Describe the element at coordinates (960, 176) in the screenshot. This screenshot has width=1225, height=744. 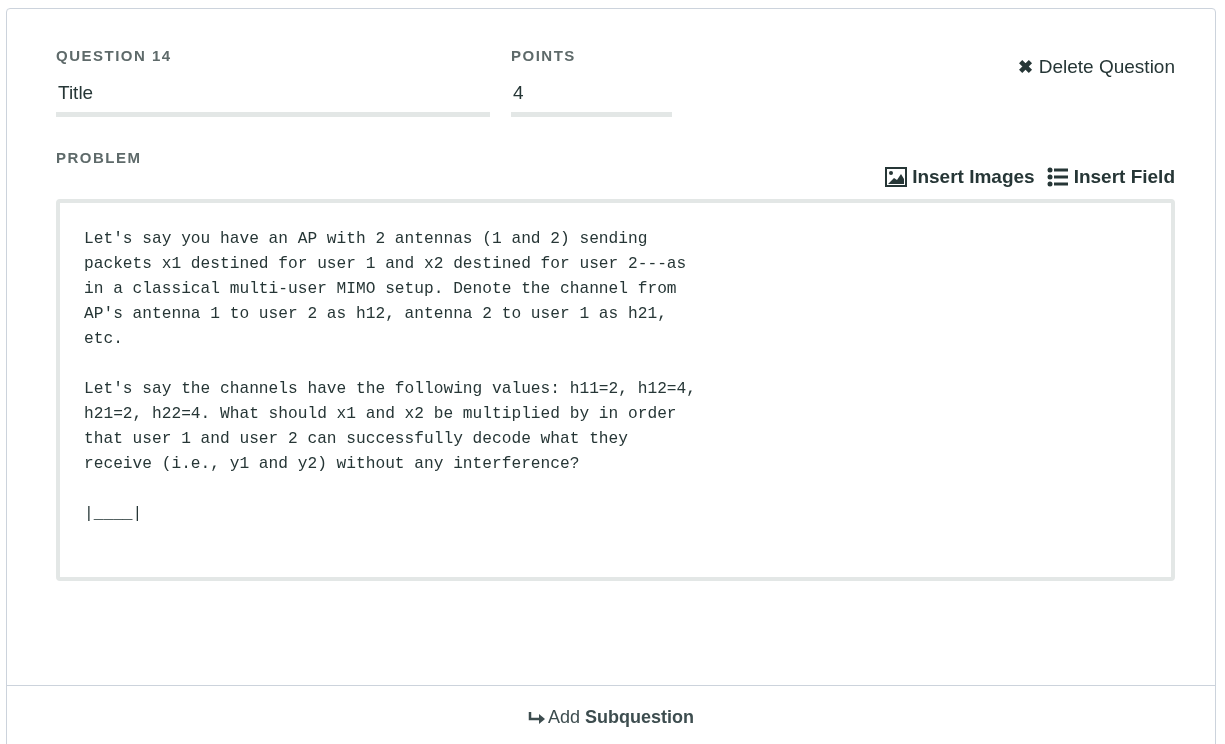
I see `insert-images-button: Insert Images` at that location.